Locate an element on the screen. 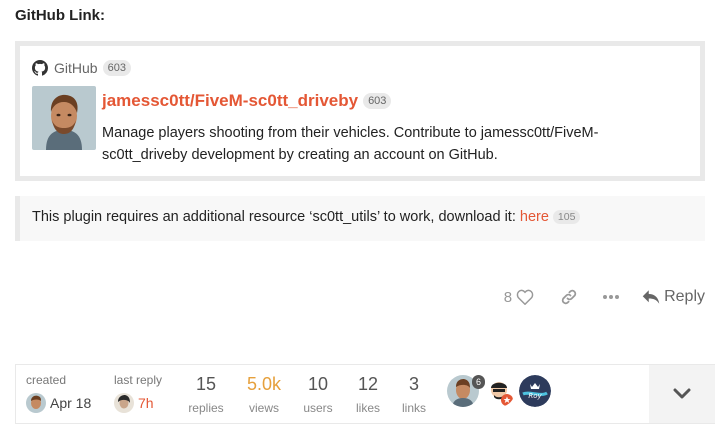  views-count: 5.0k is located at coordinates (264, 384).